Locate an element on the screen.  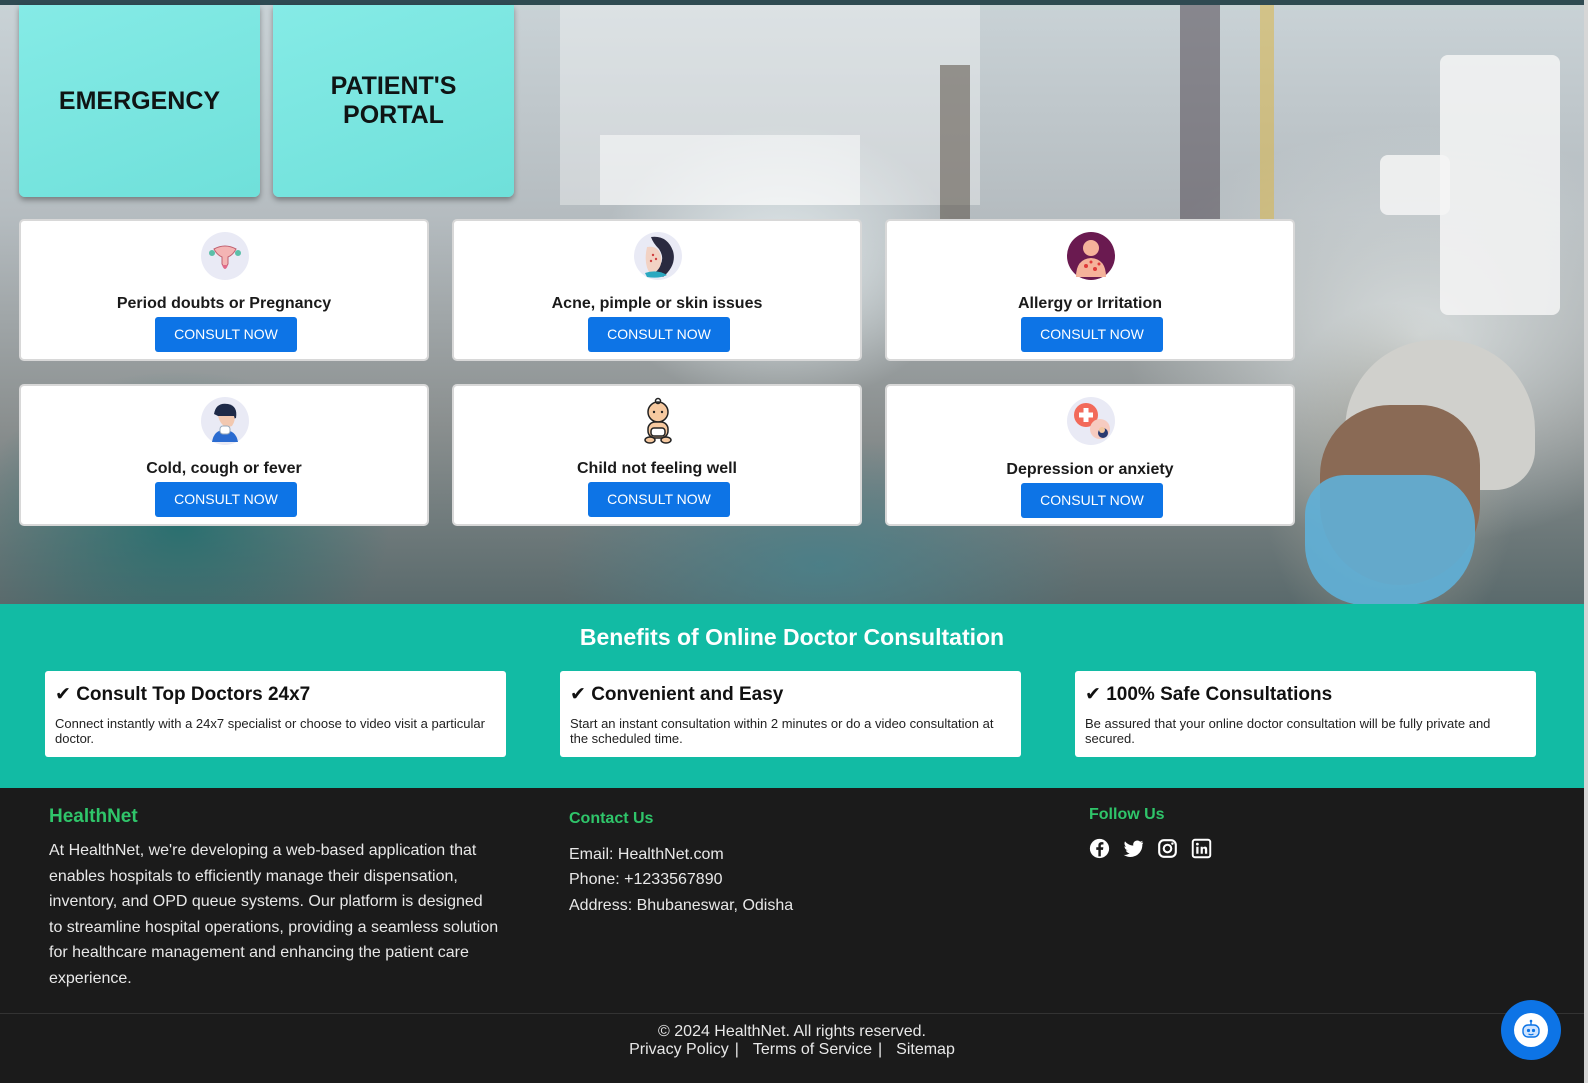
twitter-icon is located at coordinates (1133, 848).